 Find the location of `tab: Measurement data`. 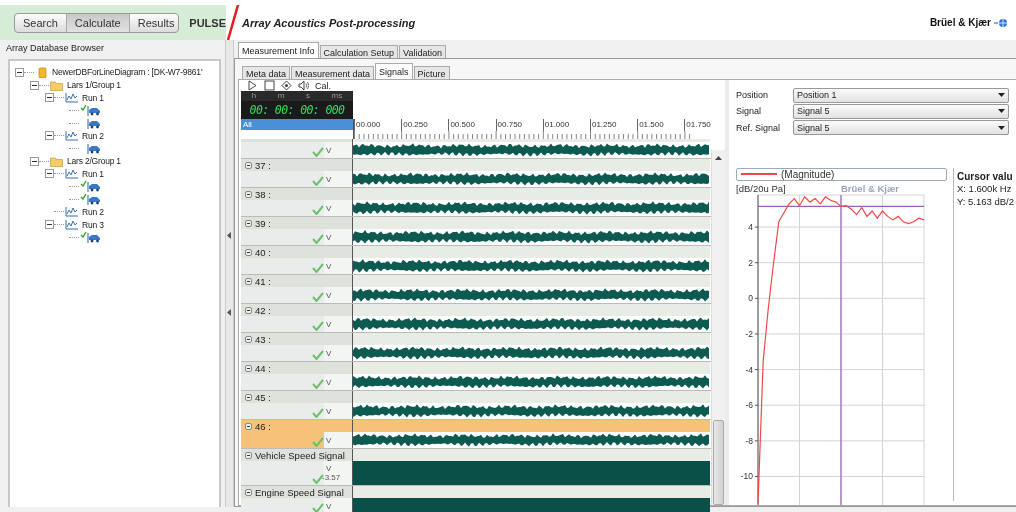

tab: Measurement data is located at coordinates (333, 72).